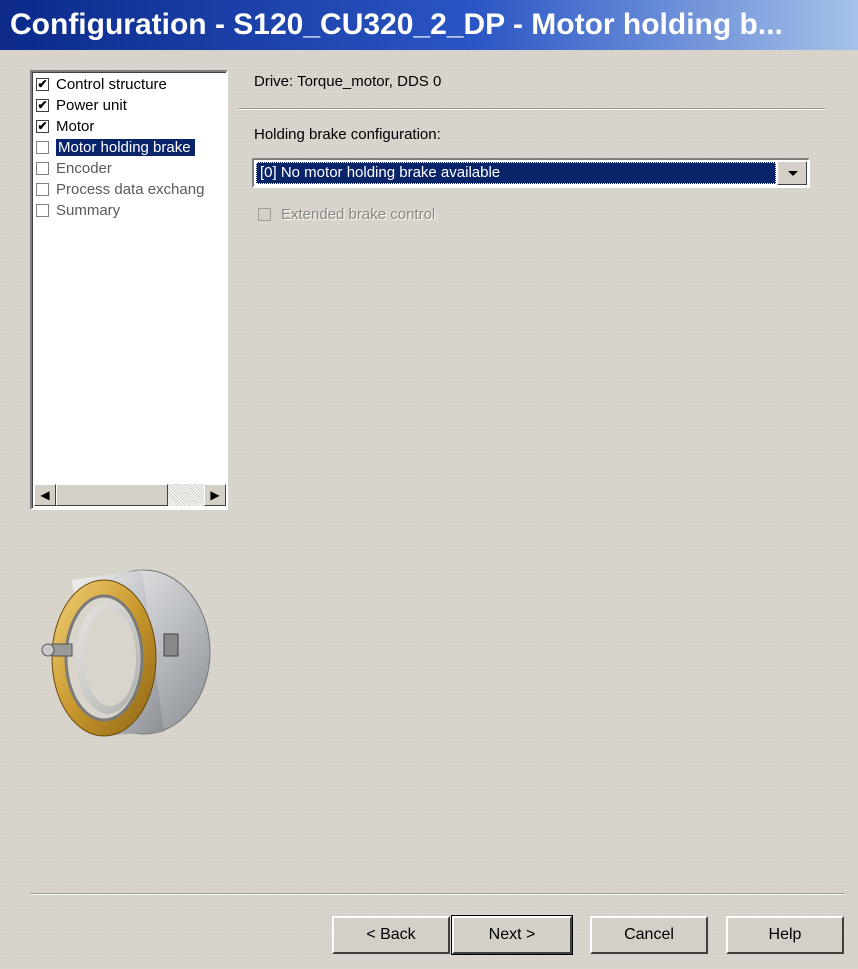 The width and height of the screenshot is (858, 969). Describe the element at coordinates (75, 126) in the screenshot. I see `tree-item-label: Motor` at that location.